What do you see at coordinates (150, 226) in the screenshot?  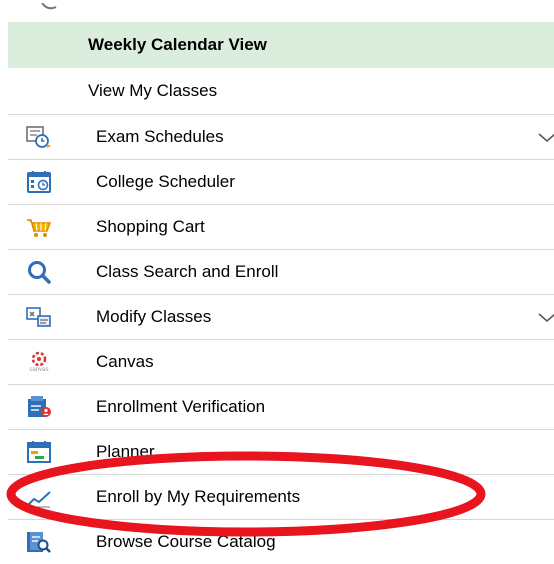 I see `menu-item-label: Shopping Cart` at bounding box center [150, 226].